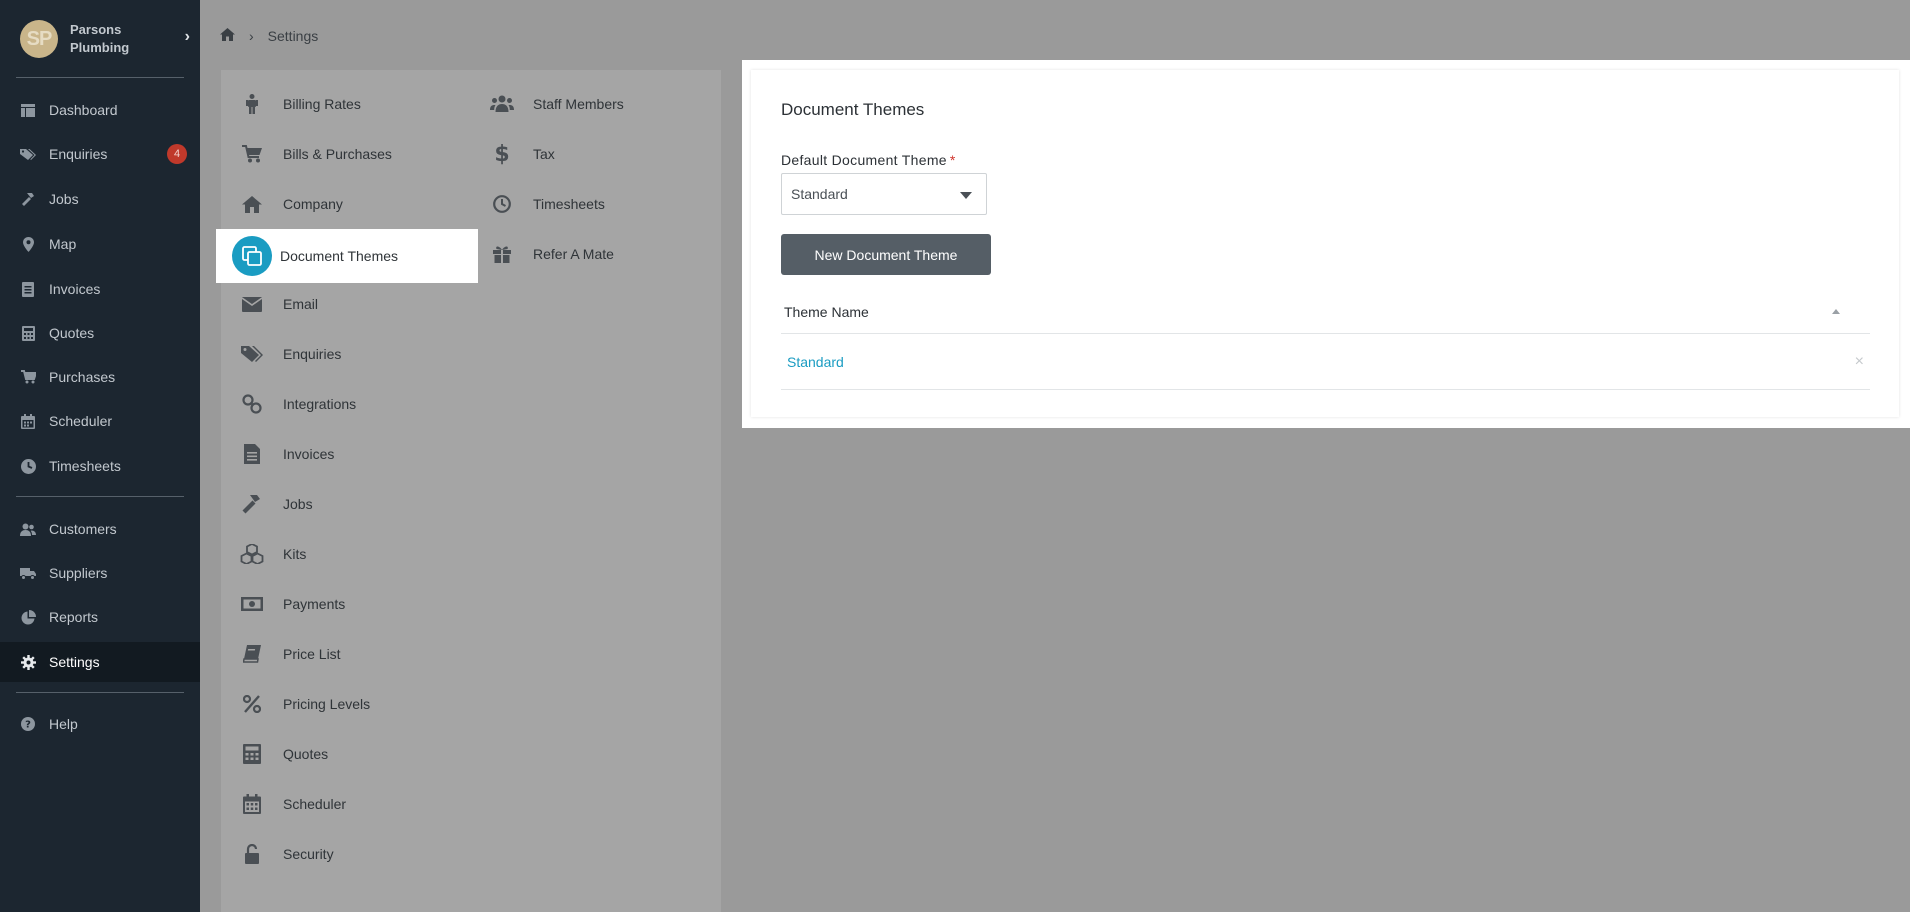 This screenshot has width=1910, height=912. I want to click on cart-icon, so click(252, 154).